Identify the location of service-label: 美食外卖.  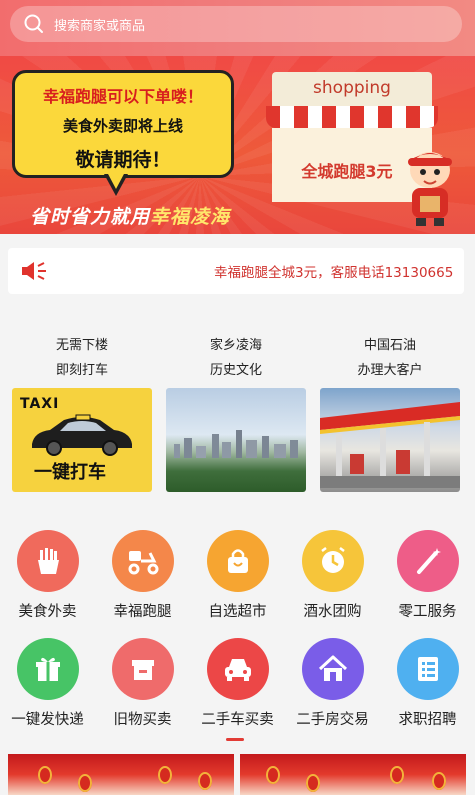
(47, 612).